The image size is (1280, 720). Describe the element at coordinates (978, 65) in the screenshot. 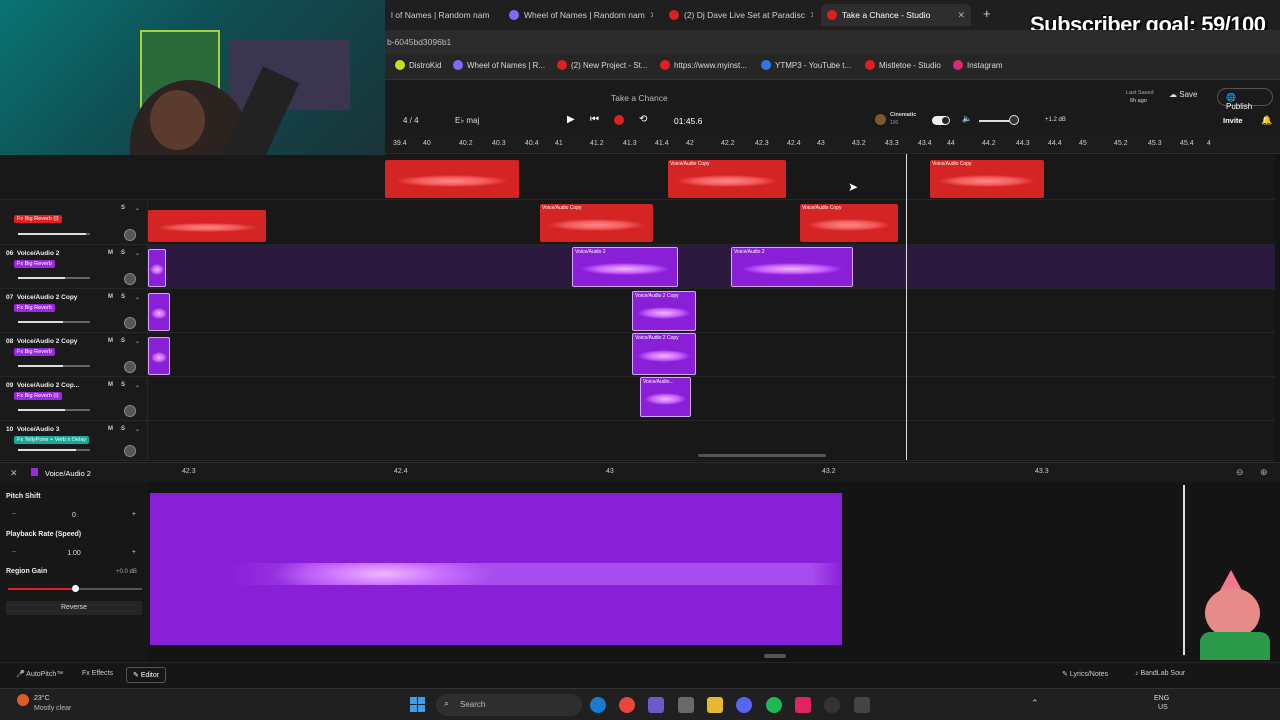

I see `bookmark-item: Instagram` at that location.